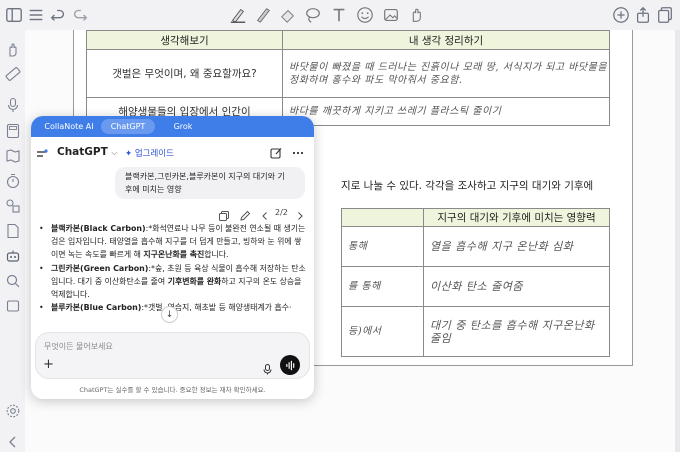 The image size is (680, 452). Describe the element at coordinates (12, 180) in the screenshot. I see `timer-icon` at that location.